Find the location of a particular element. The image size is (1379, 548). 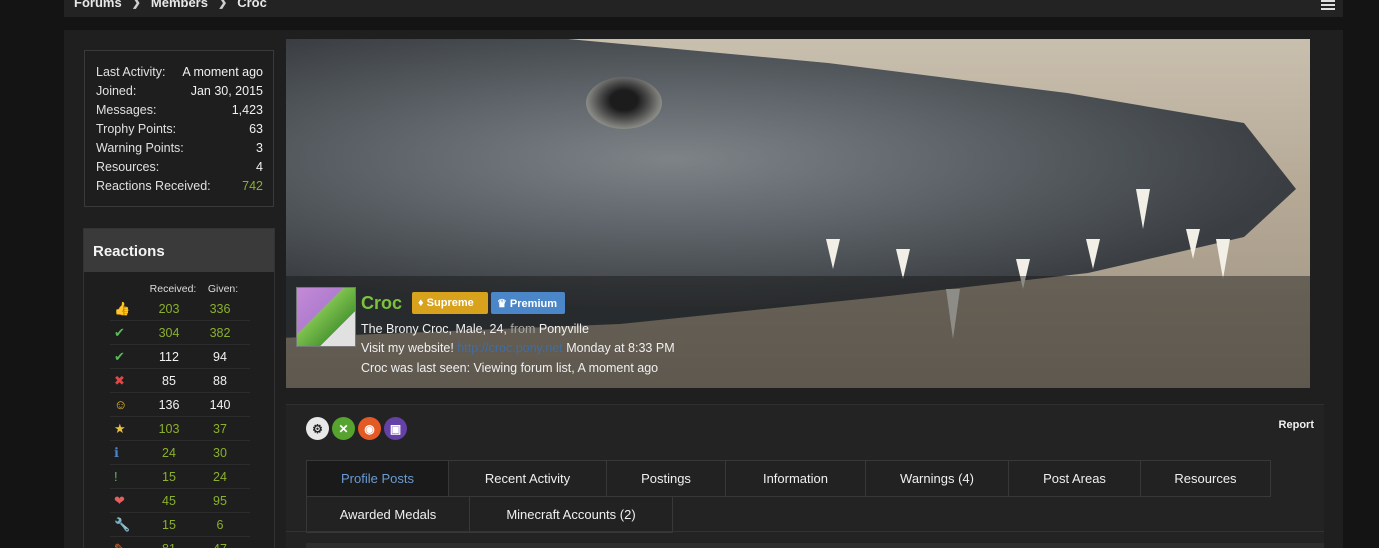

stat-value: 63 is located at coordinates (256, 129).